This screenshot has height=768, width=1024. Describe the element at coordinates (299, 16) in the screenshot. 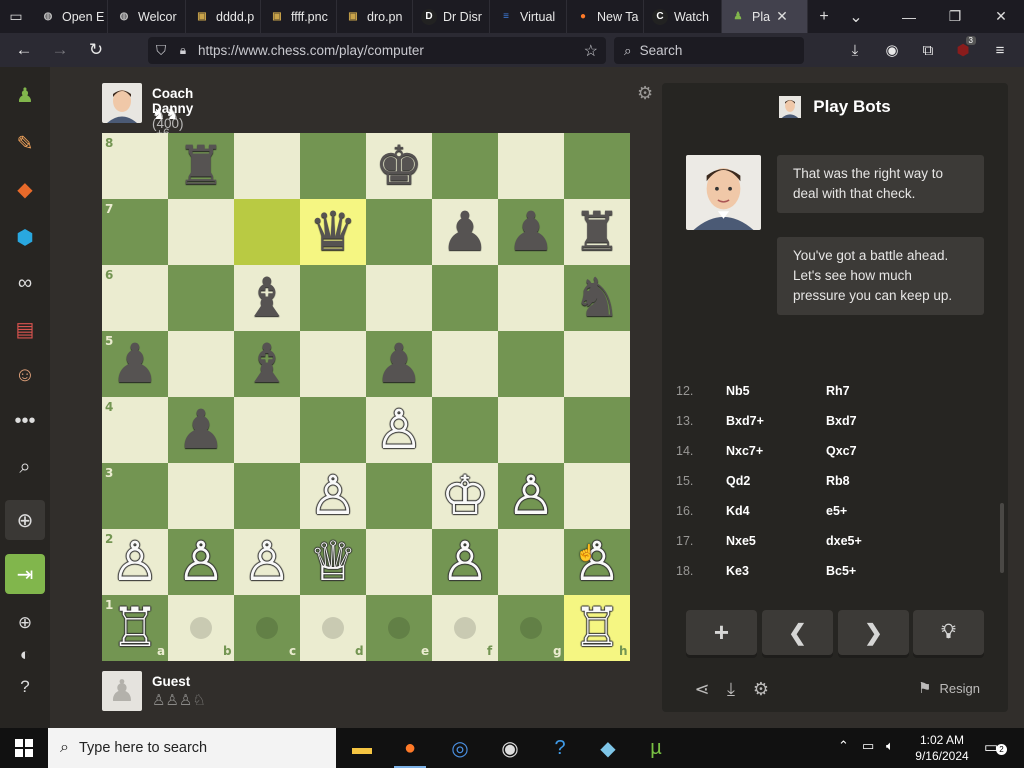

I see `browser-tab: ▣ ffff.pnc` at that location.